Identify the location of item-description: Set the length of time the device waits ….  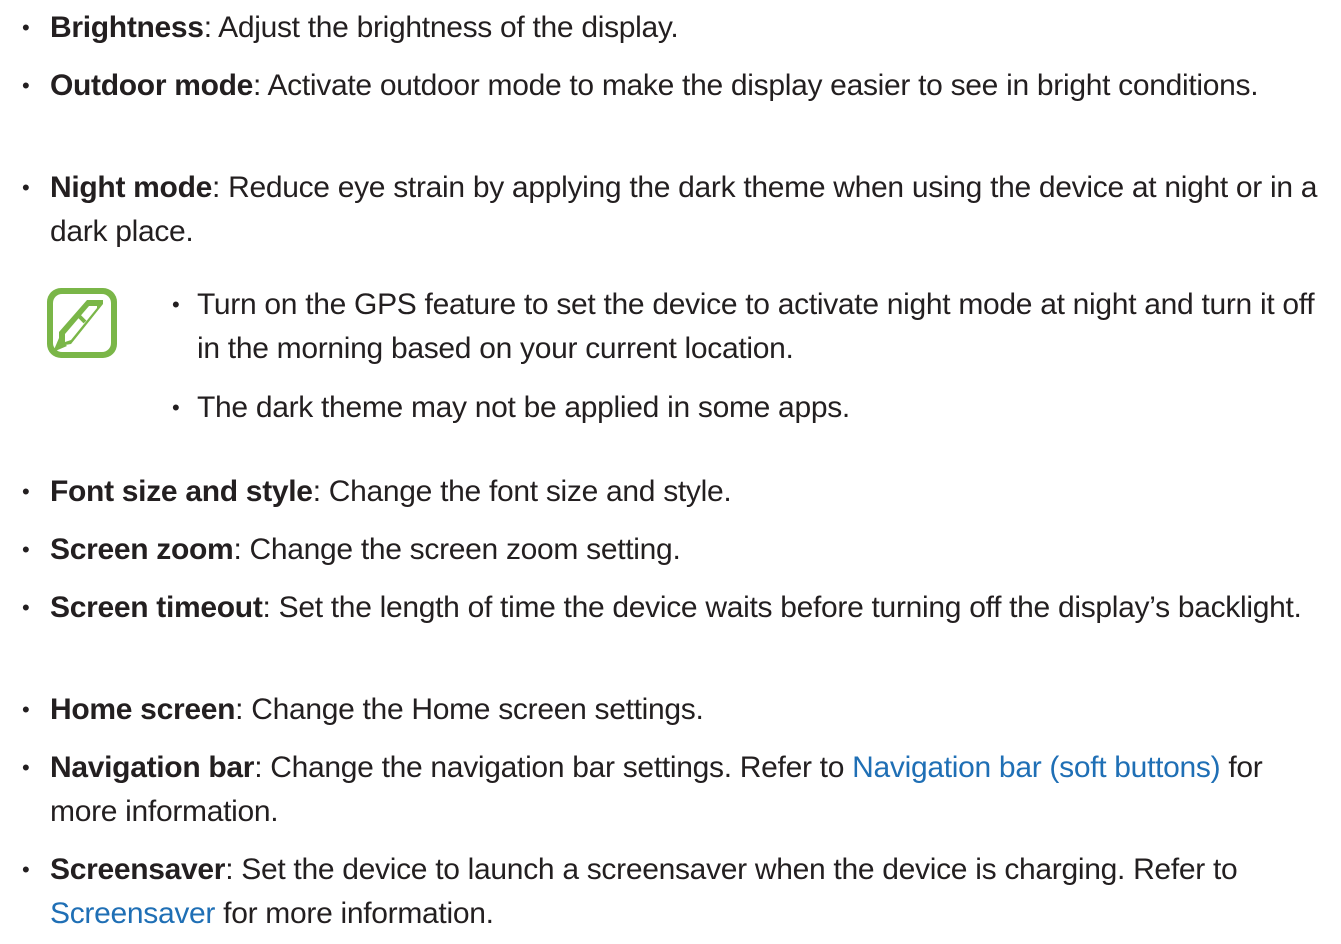
(790, 607).